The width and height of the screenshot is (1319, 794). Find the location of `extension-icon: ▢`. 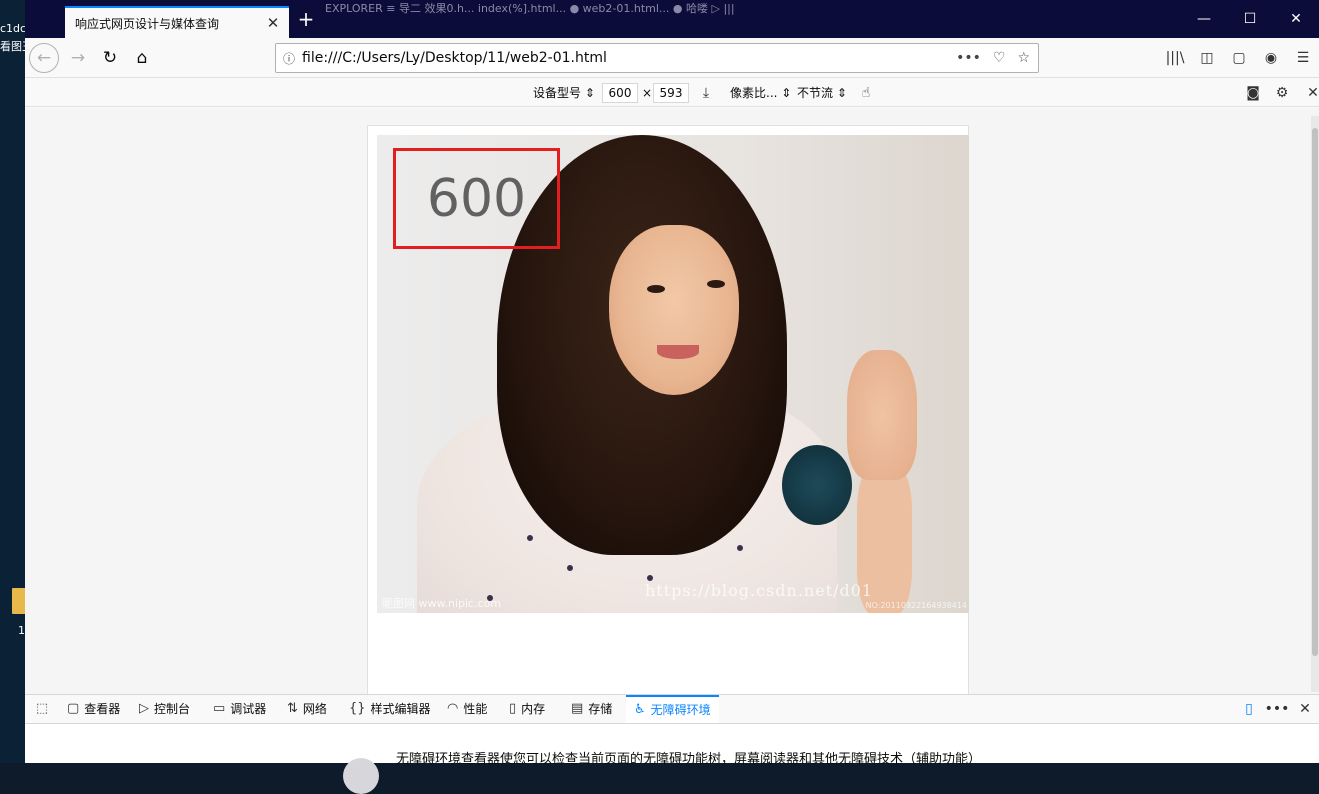

extension-icon: ▢ is located at coordinates (1239, 58).